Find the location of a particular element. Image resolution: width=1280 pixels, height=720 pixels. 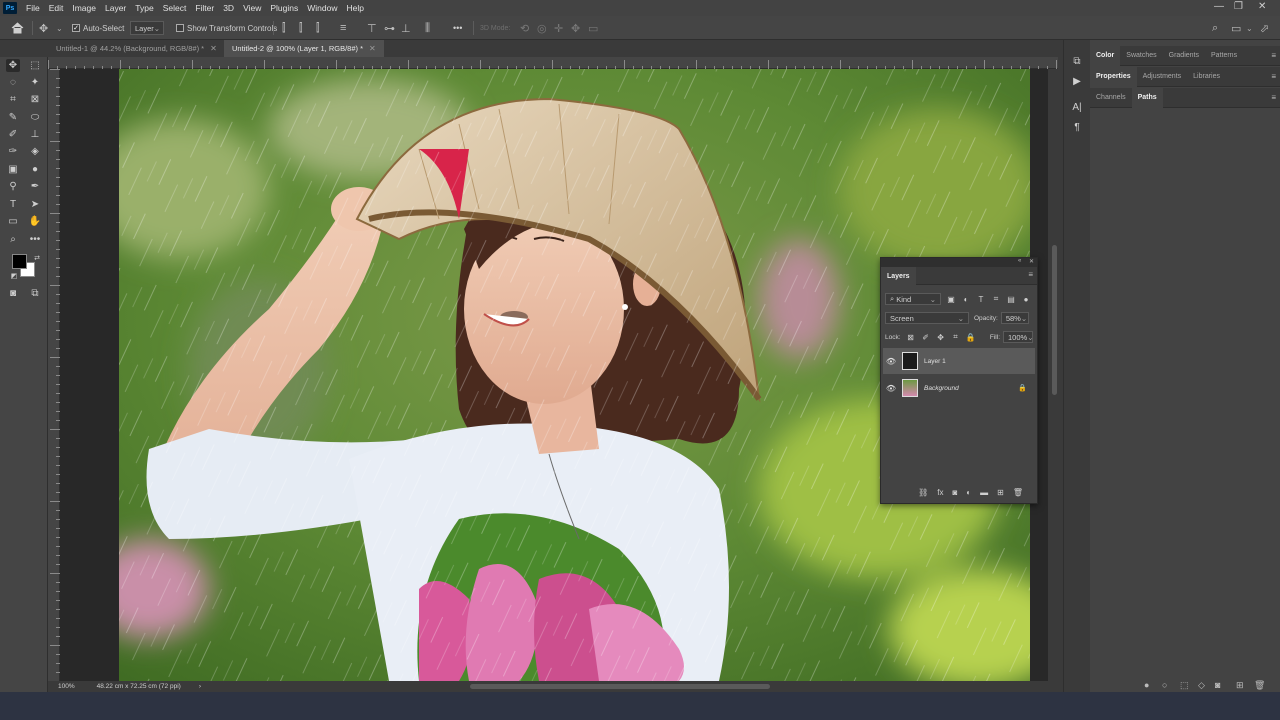

blend-mode-dropdown: Screen ⌄ is located at coordinates (927, 318).